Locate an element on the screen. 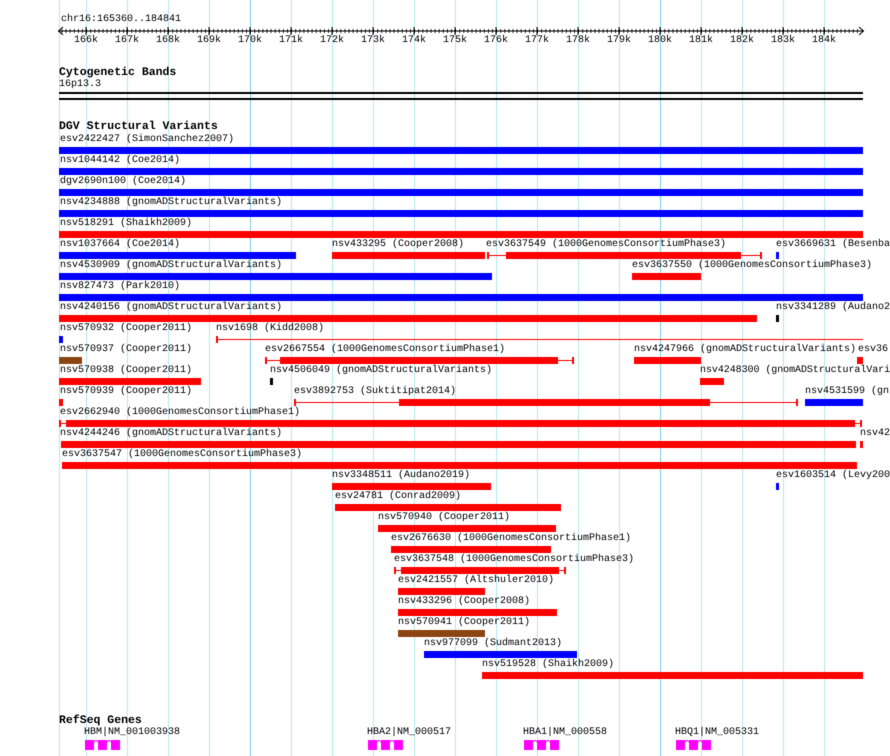  variant-label: nsv977099 (Sudmant2013) is located at coordinates (493, 644).